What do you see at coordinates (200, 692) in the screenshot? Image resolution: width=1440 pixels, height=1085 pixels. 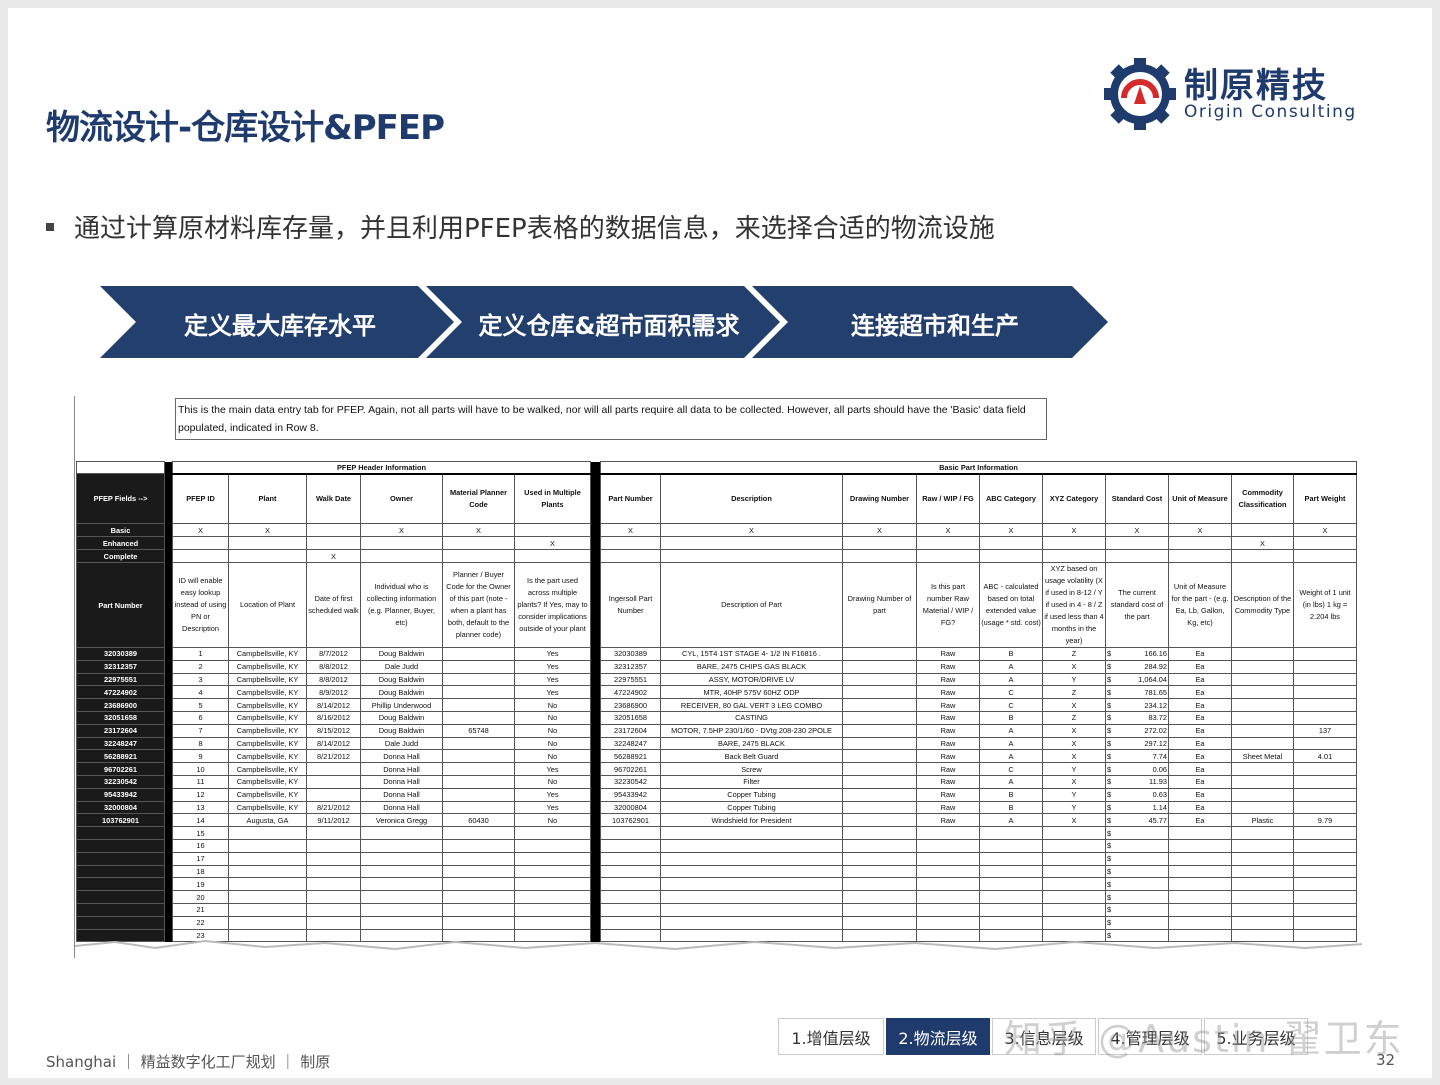 I see `table-cell: 4` at bounding box center [200, 692].